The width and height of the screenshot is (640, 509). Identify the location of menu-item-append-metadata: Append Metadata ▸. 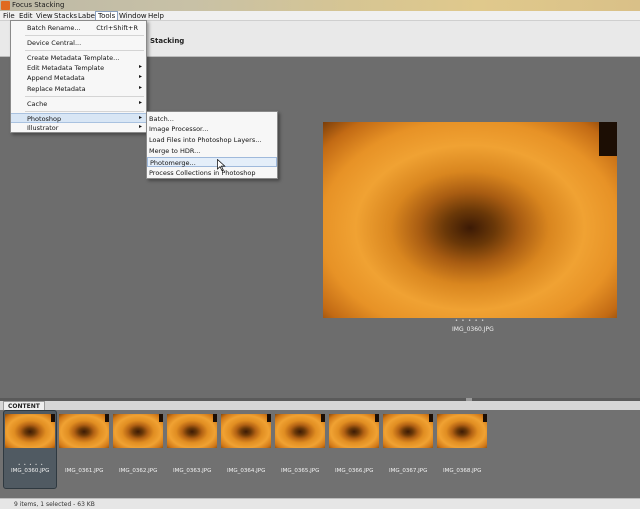
(78, 78).